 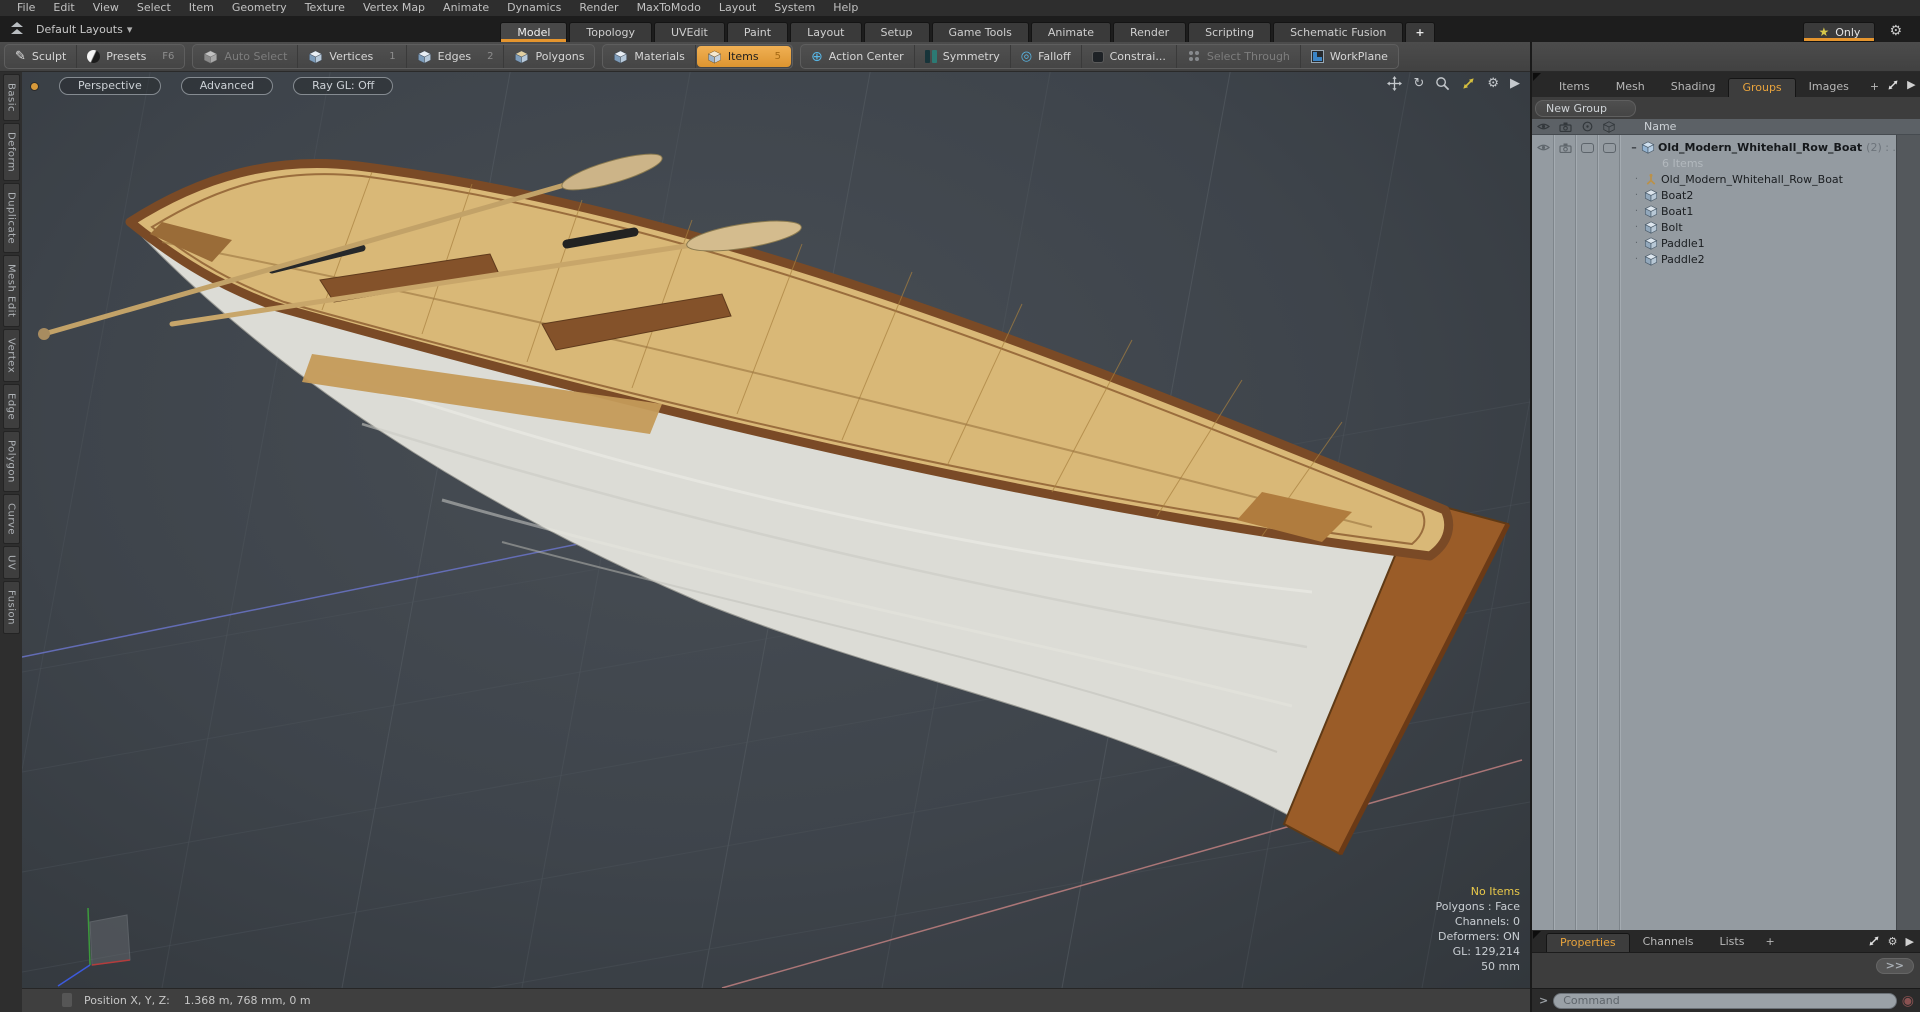 What do you see at coordinates (549, 56) in the screenshot?
I see `polygons-button: Polygons` at bounding box center [549, 56].